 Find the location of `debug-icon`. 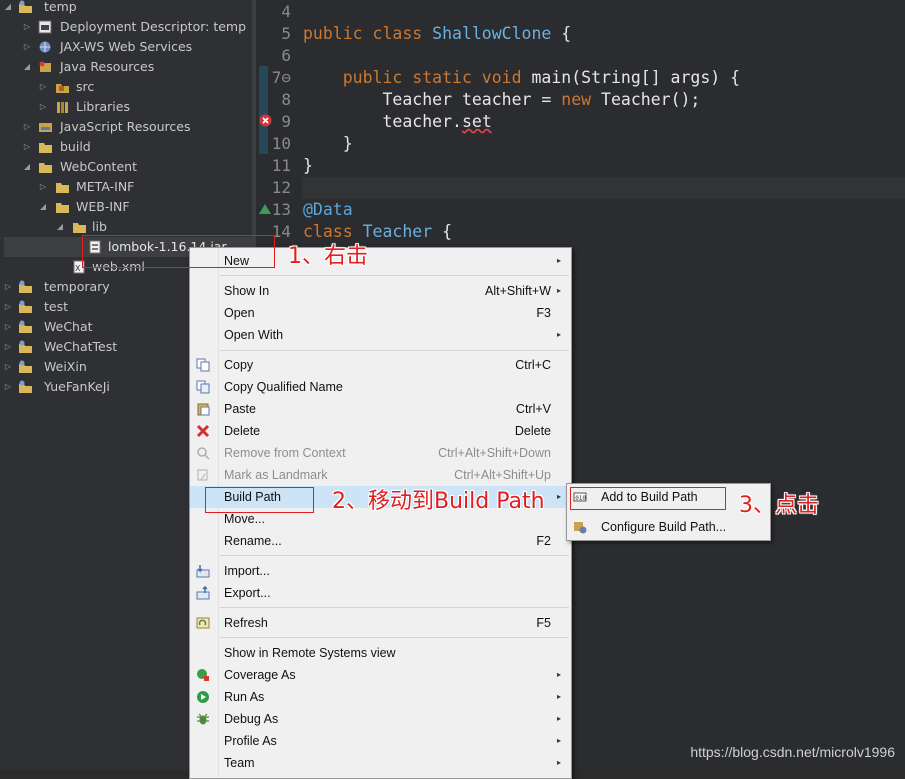

debug-icon is located at coordinates (203, 719).